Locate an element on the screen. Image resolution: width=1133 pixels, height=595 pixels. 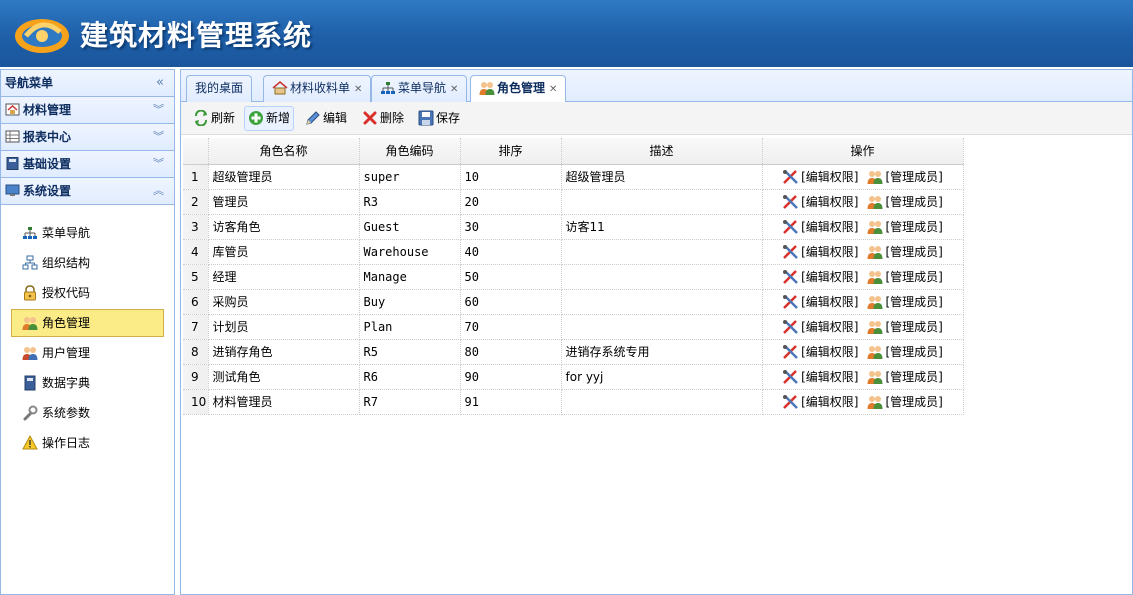
nav-item-org-structure: 组织结构 is located at coordinates (87, 263).